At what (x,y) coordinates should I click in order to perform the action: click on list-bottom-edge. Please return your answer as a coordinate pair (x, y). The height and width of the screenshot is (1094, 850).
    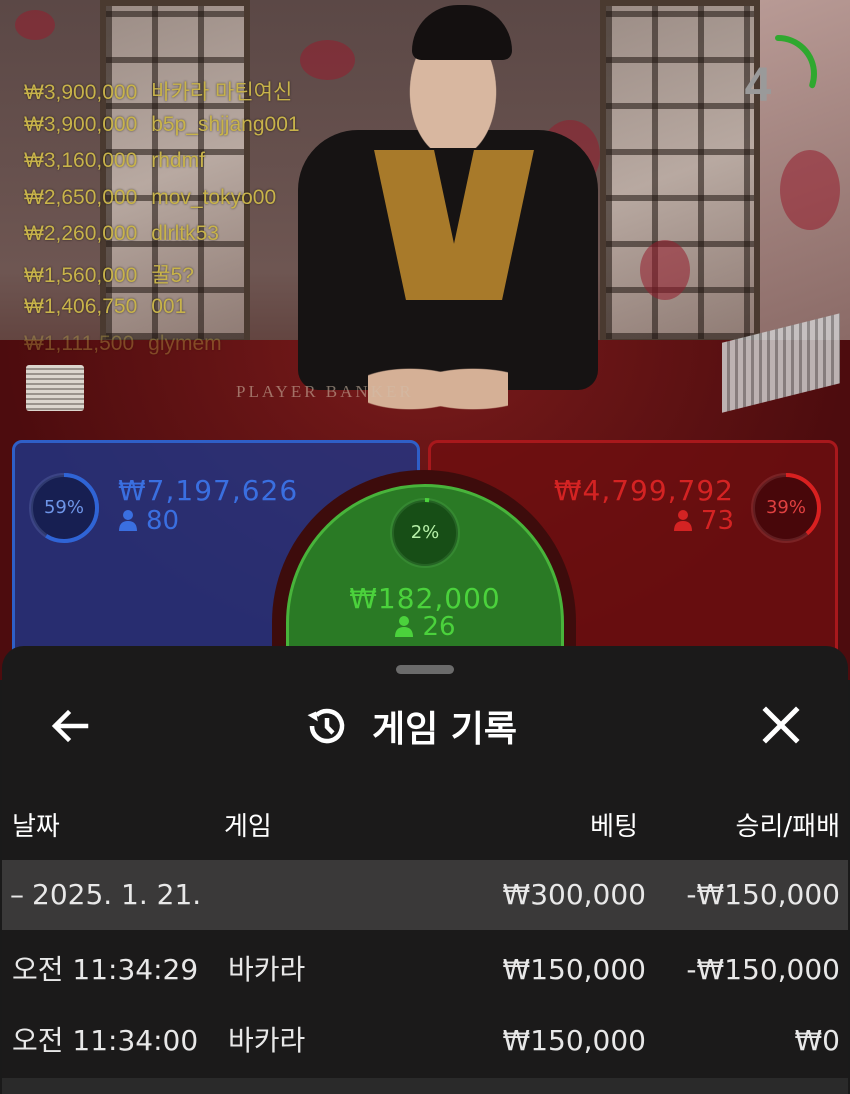
    Looking at the image, I should click on (425, 1086).